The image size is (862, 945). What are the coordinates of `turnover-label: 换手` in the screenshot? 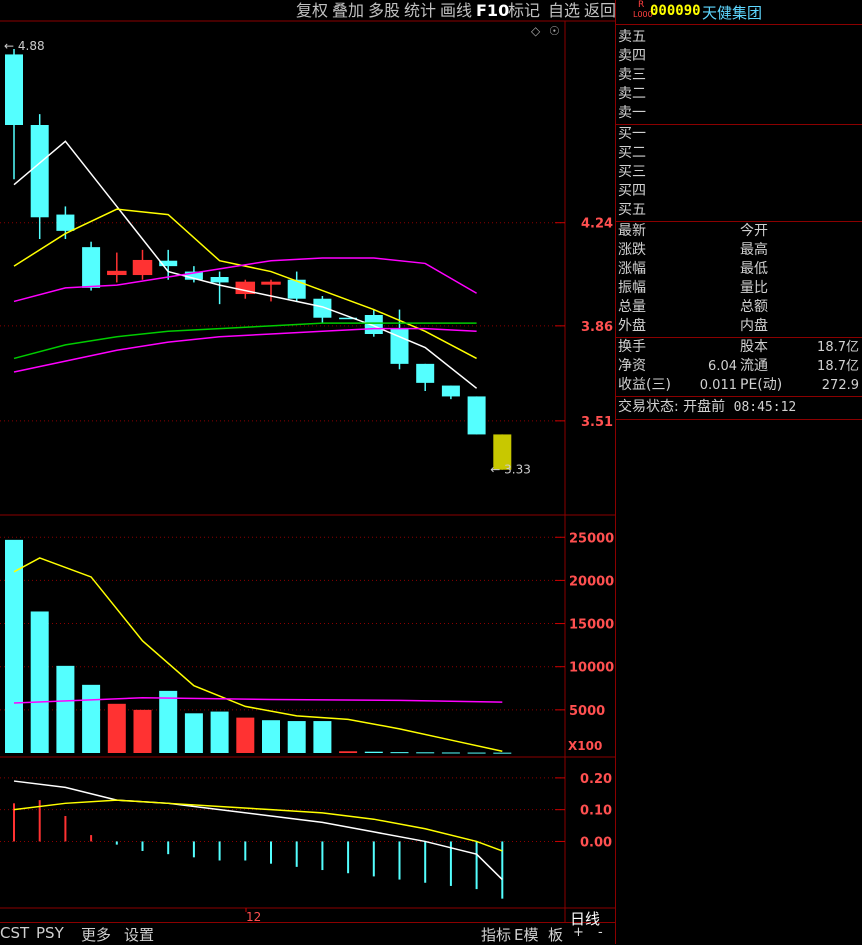 It's located at (632, 347).